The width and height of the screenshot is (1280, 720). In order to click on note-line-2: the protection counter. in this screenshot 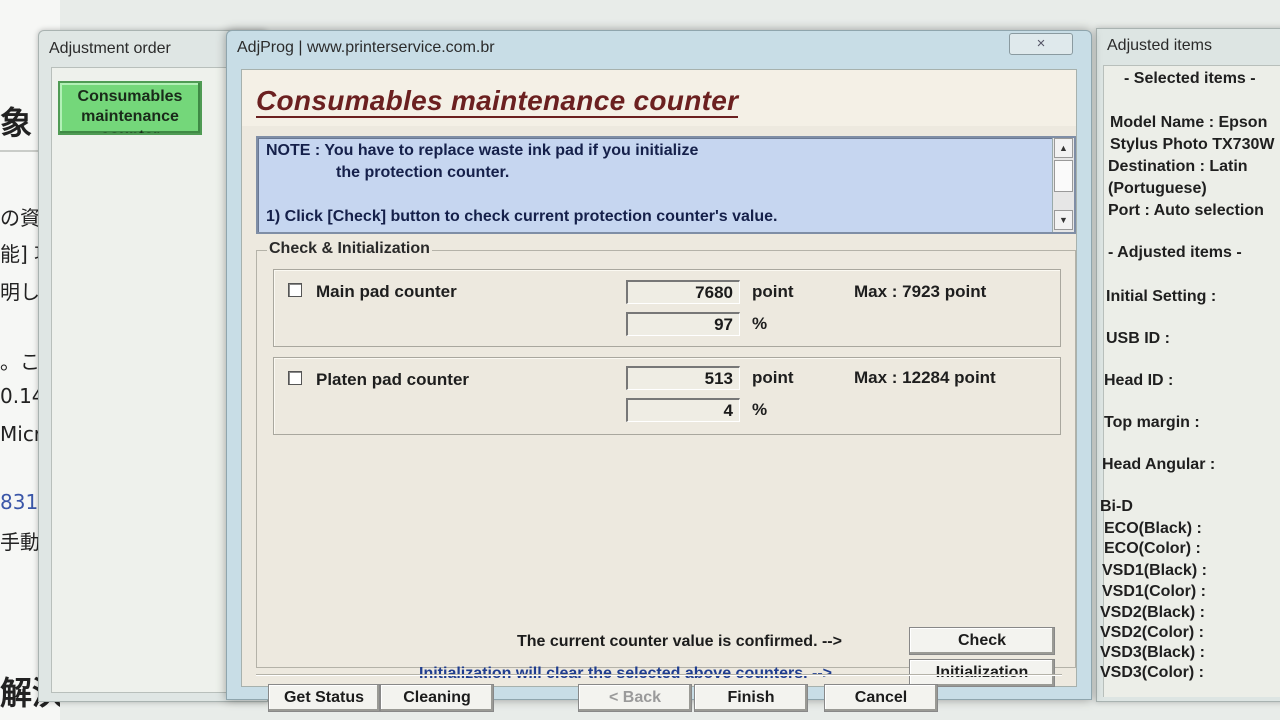, I will do `click(423, 172)`.